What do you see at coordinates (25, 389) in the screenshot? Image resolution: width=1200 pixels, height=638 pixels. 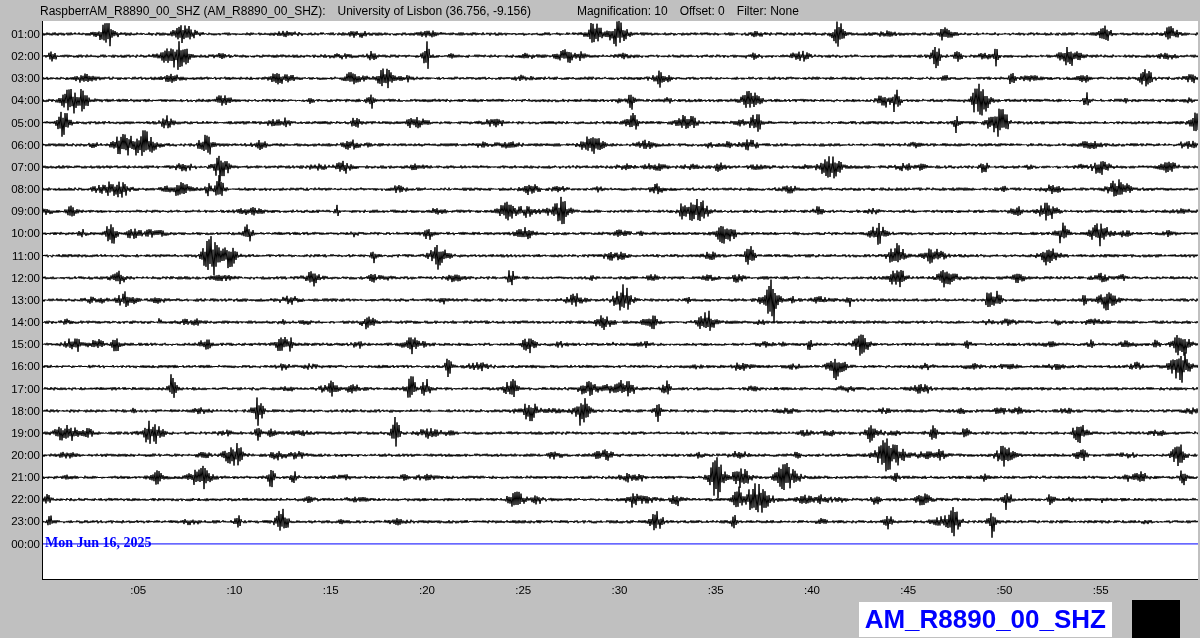 I see `hour-label: 17:00` at bounding box center [25, 389].